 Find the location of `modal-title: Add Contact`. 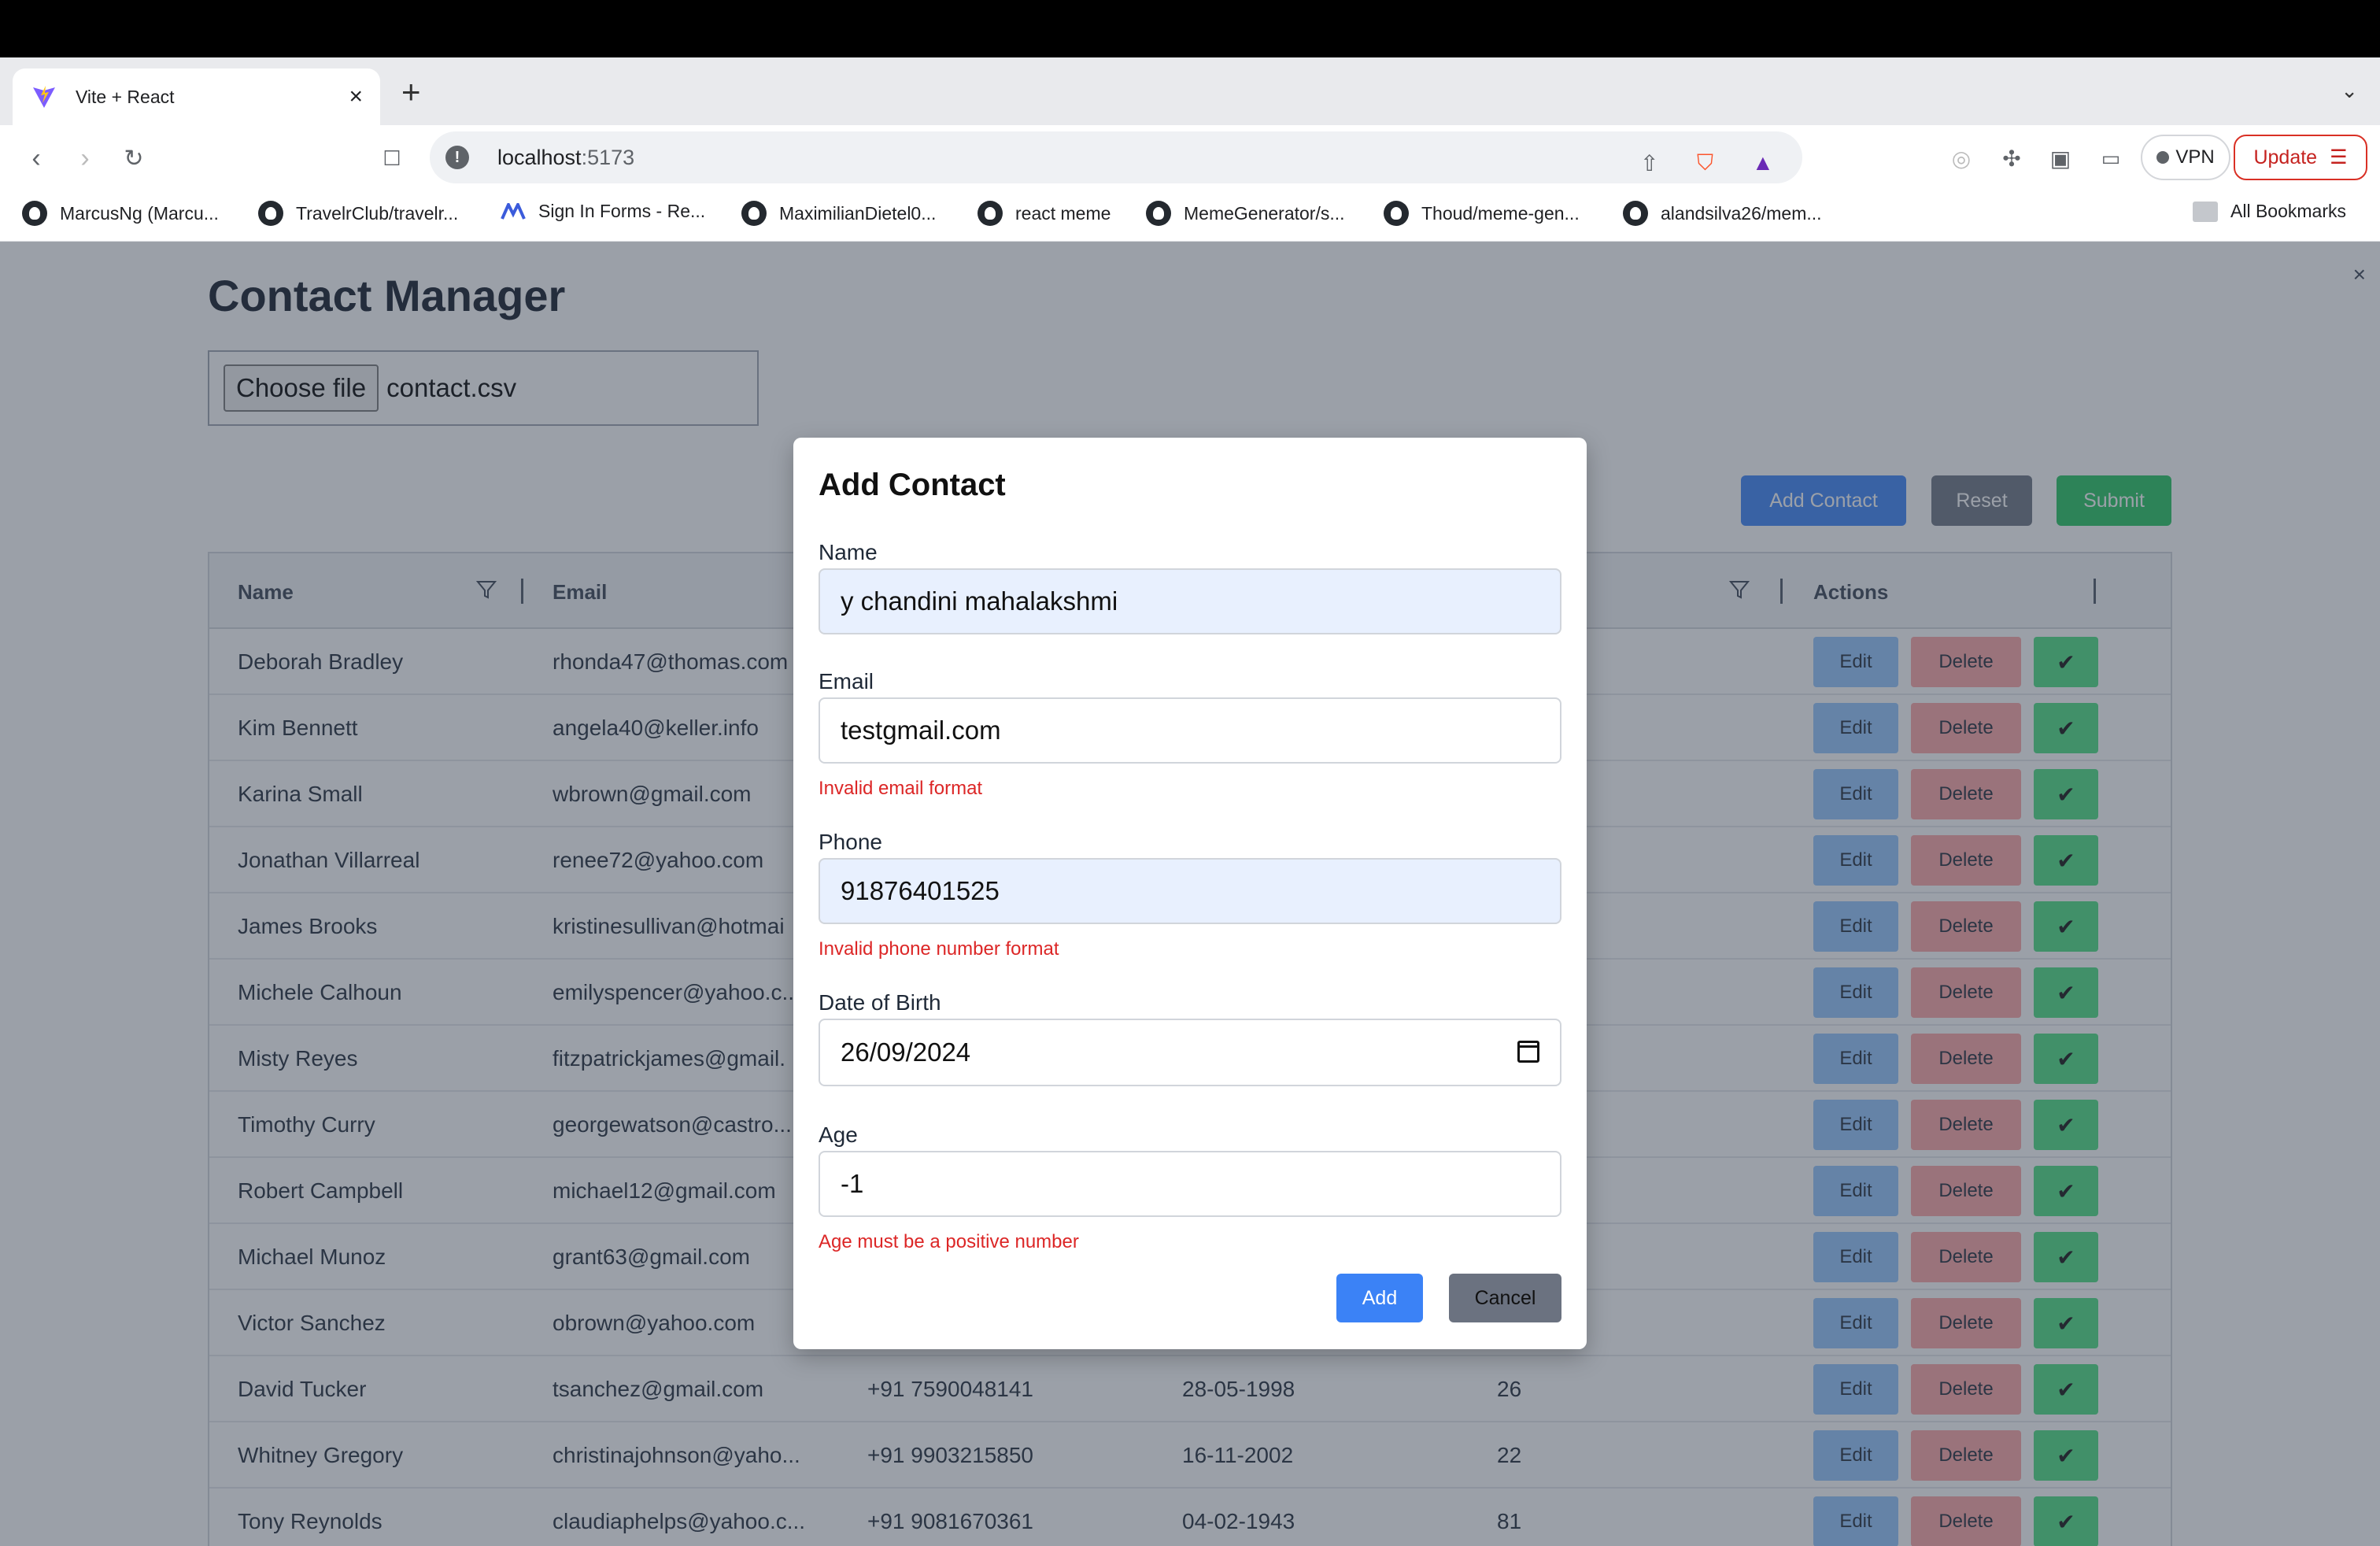

modal-title: Add Contact is located at coordinates (912, 485).